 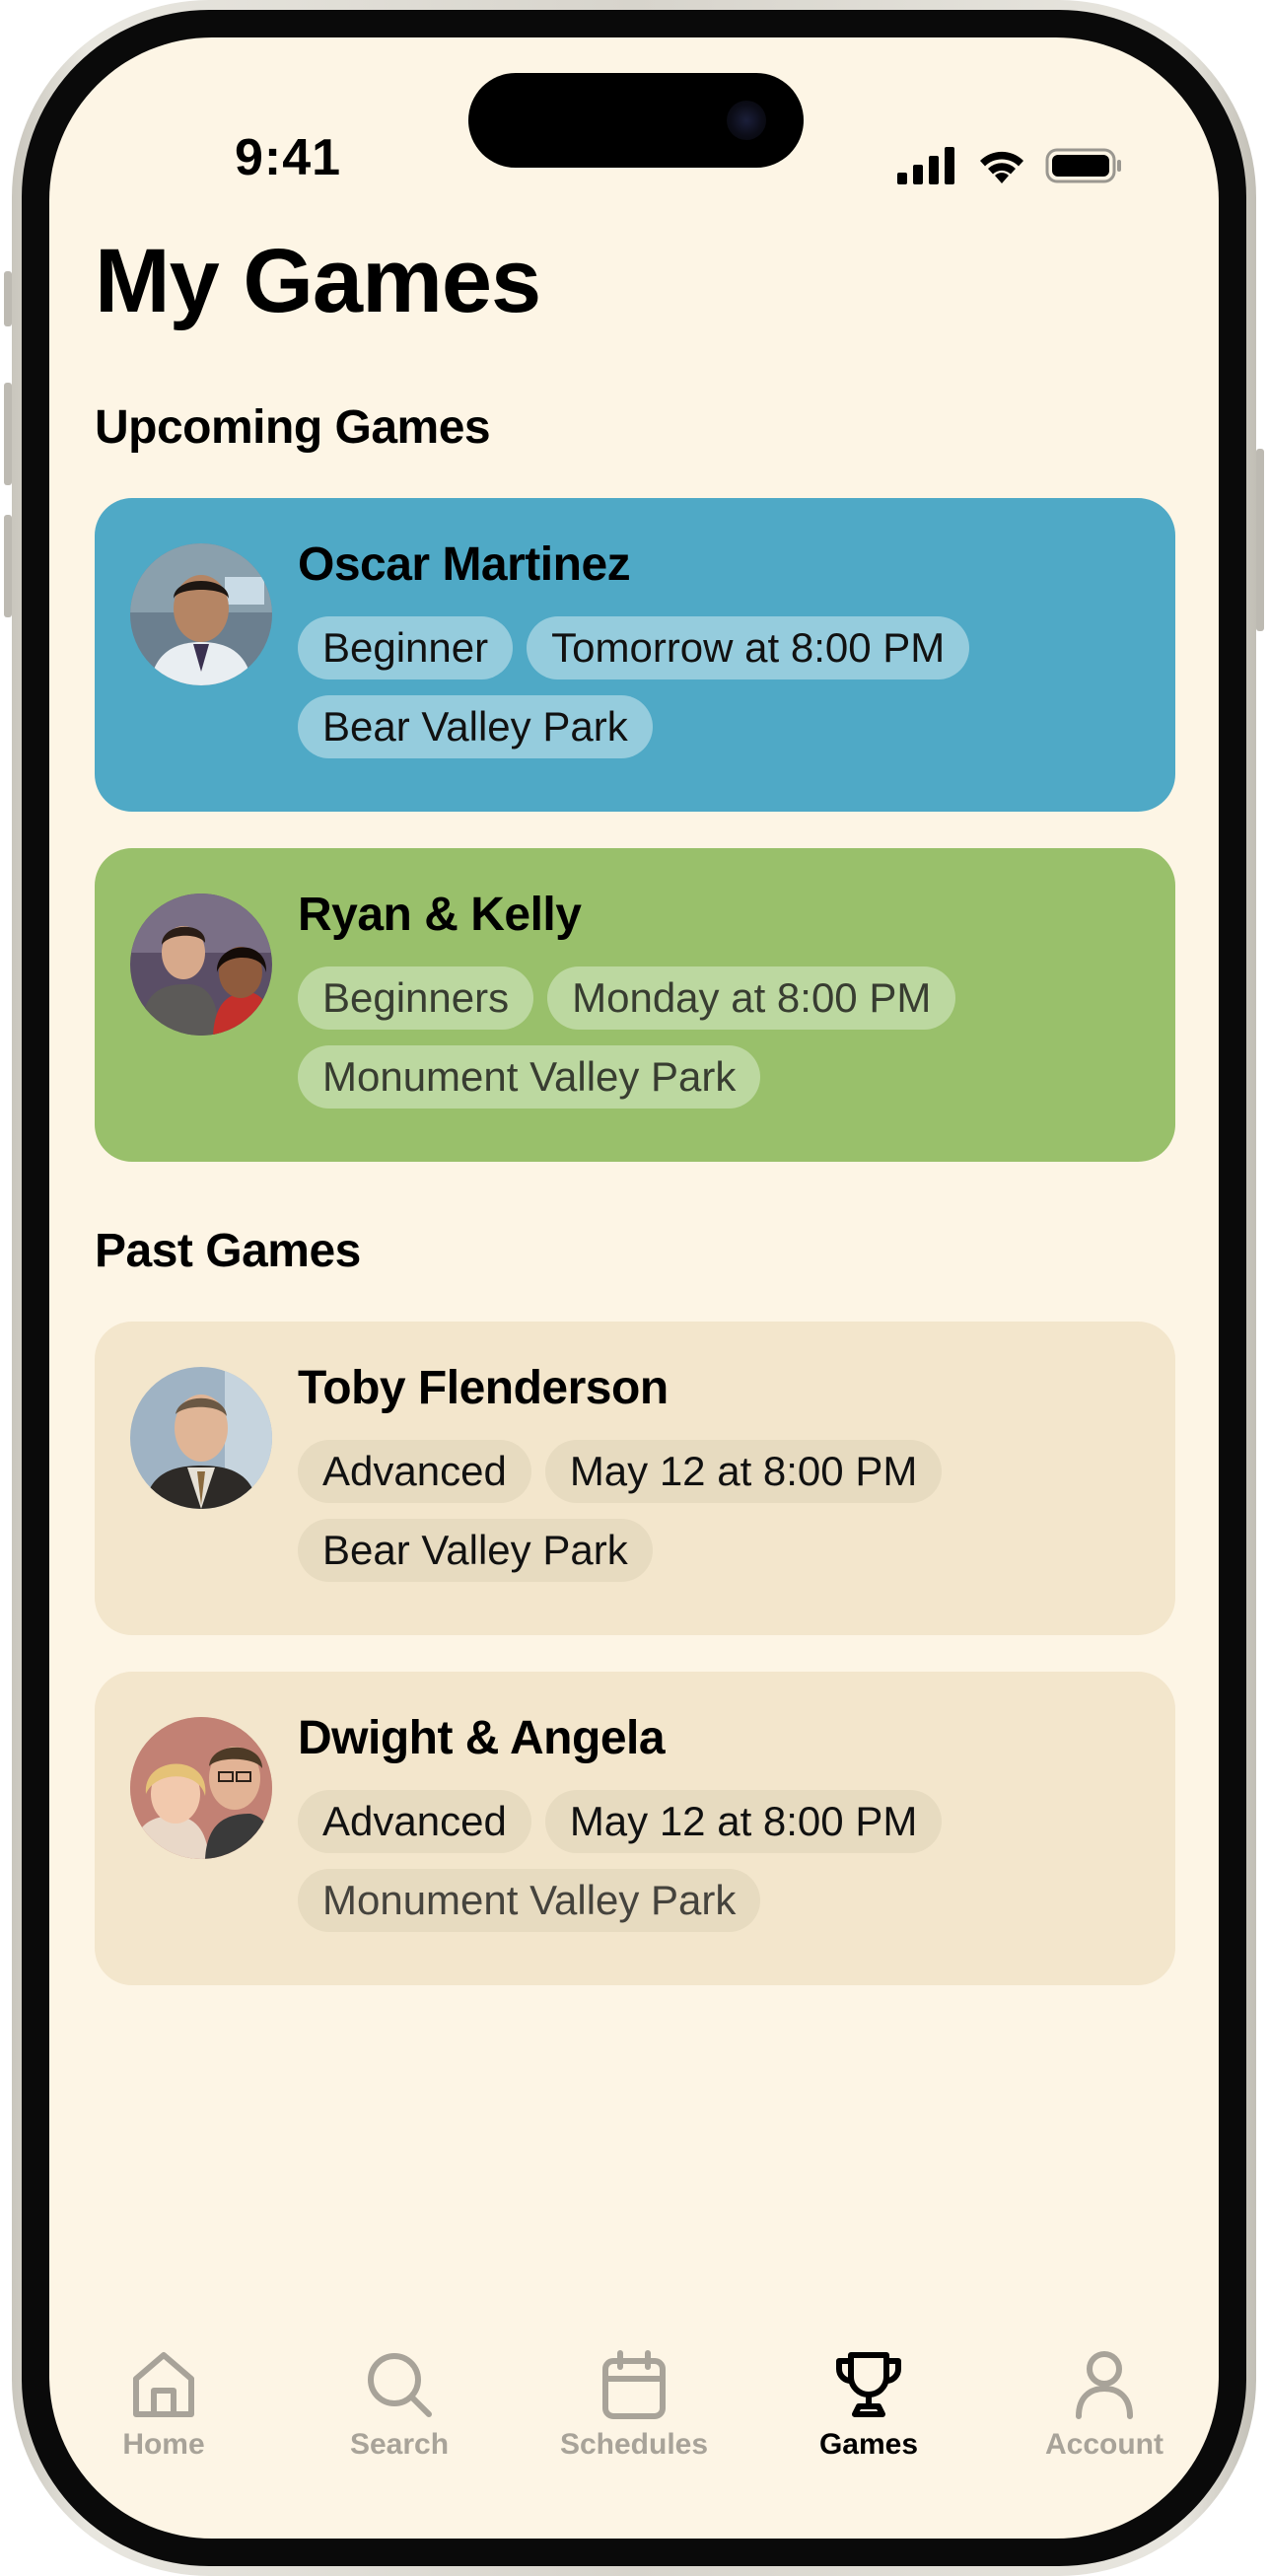 I want to click on opponent-name: Oscar Martinez, so click(x=465, y=564).